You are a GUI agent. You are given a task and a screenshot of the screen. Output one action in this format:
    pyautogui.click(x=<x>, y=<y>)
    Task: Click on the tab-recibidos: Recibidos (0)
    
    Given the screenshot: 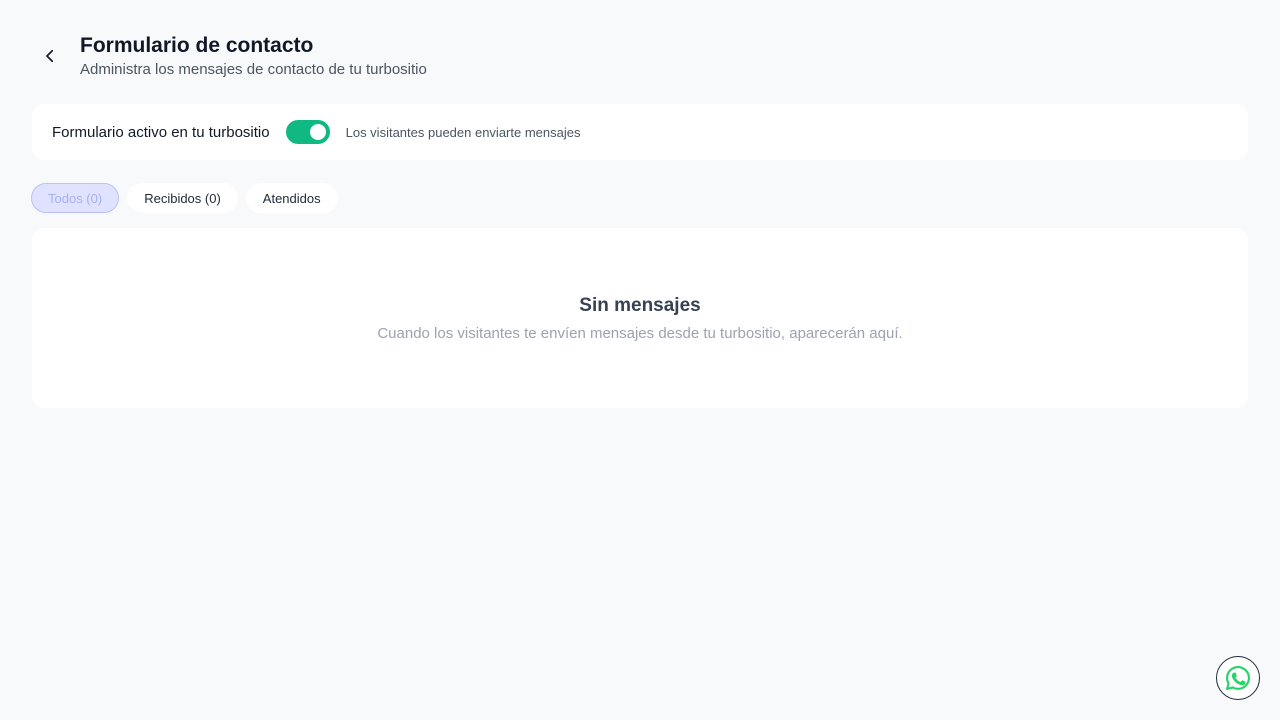 What is the action you would take?
    pyautogui.click(x=182, y=198)
    